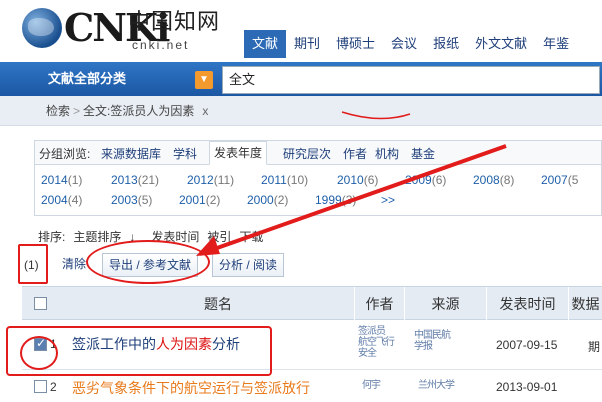 The height and width of the screenshot is (402, 602). Describe the element at coordinates (65, 154) in the screenshot. I see `group-browse-label: 分组浏览:` at that location.